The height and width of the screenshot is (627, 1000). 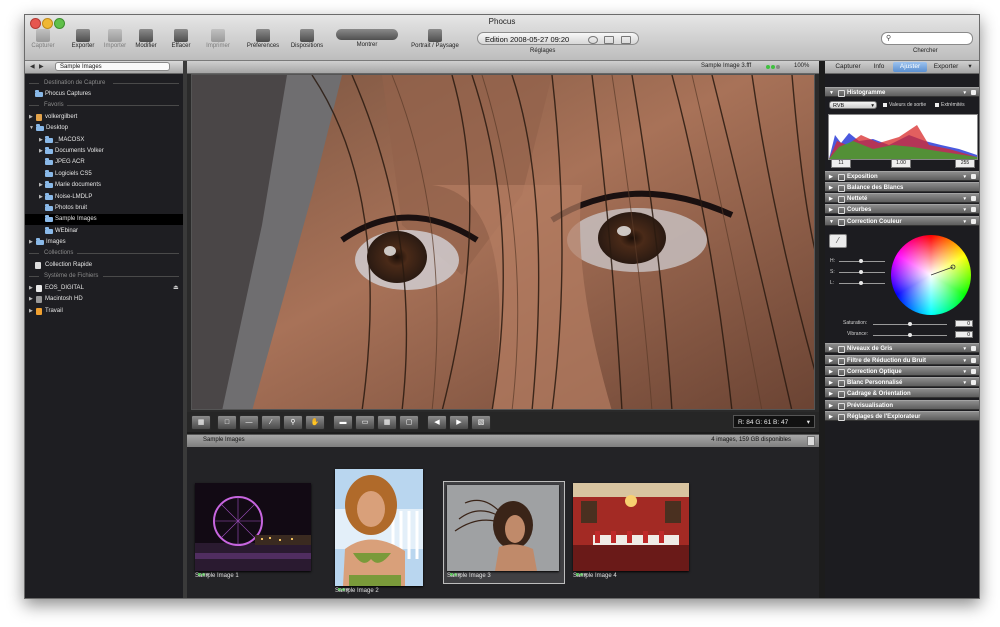 I want to click on sidebar-item-volkergilbert: ▶ volkergilbert, so click(x=104, y=117).